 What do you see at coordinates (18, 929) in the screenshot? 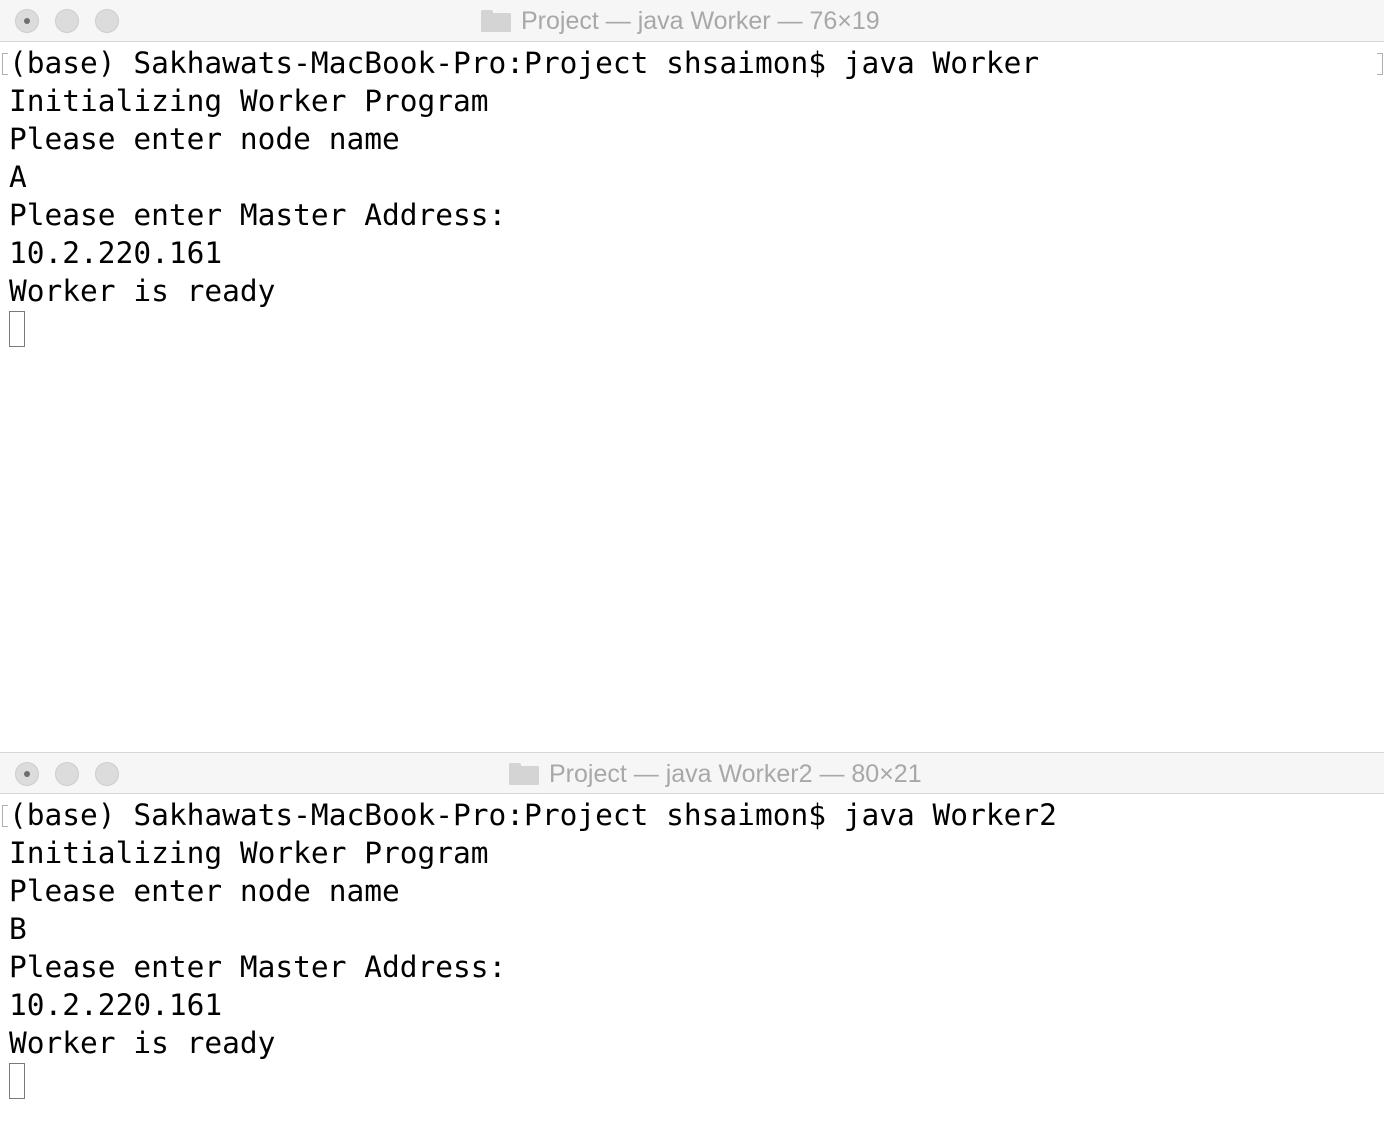
I see `input-line: B` at bounding box center [18, 929].